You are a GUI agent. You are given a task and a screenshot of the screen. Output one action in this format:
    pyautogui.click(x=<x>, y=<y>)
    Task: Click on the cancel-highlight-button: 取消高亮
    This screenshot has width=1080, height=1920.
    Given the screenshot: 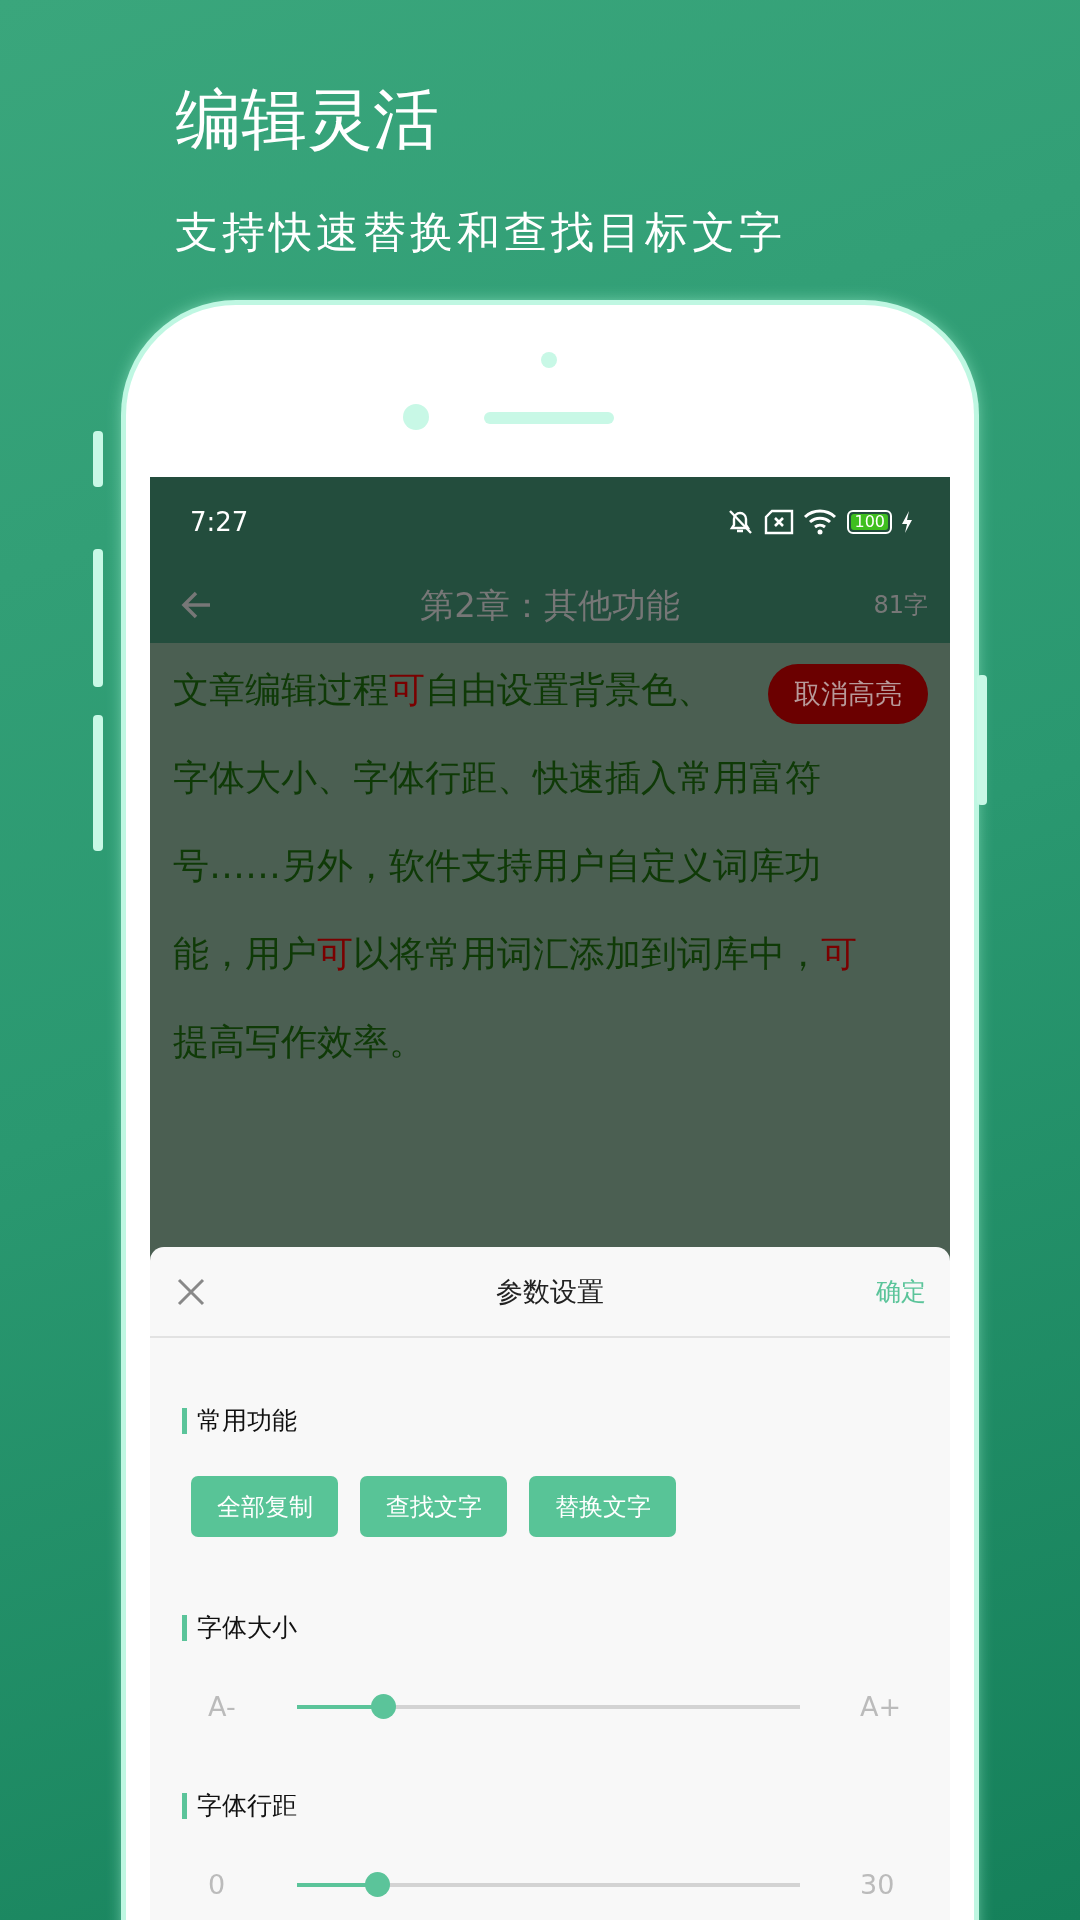 What is the action you would take?
    pyautogui.click(x=848, y=694)
    